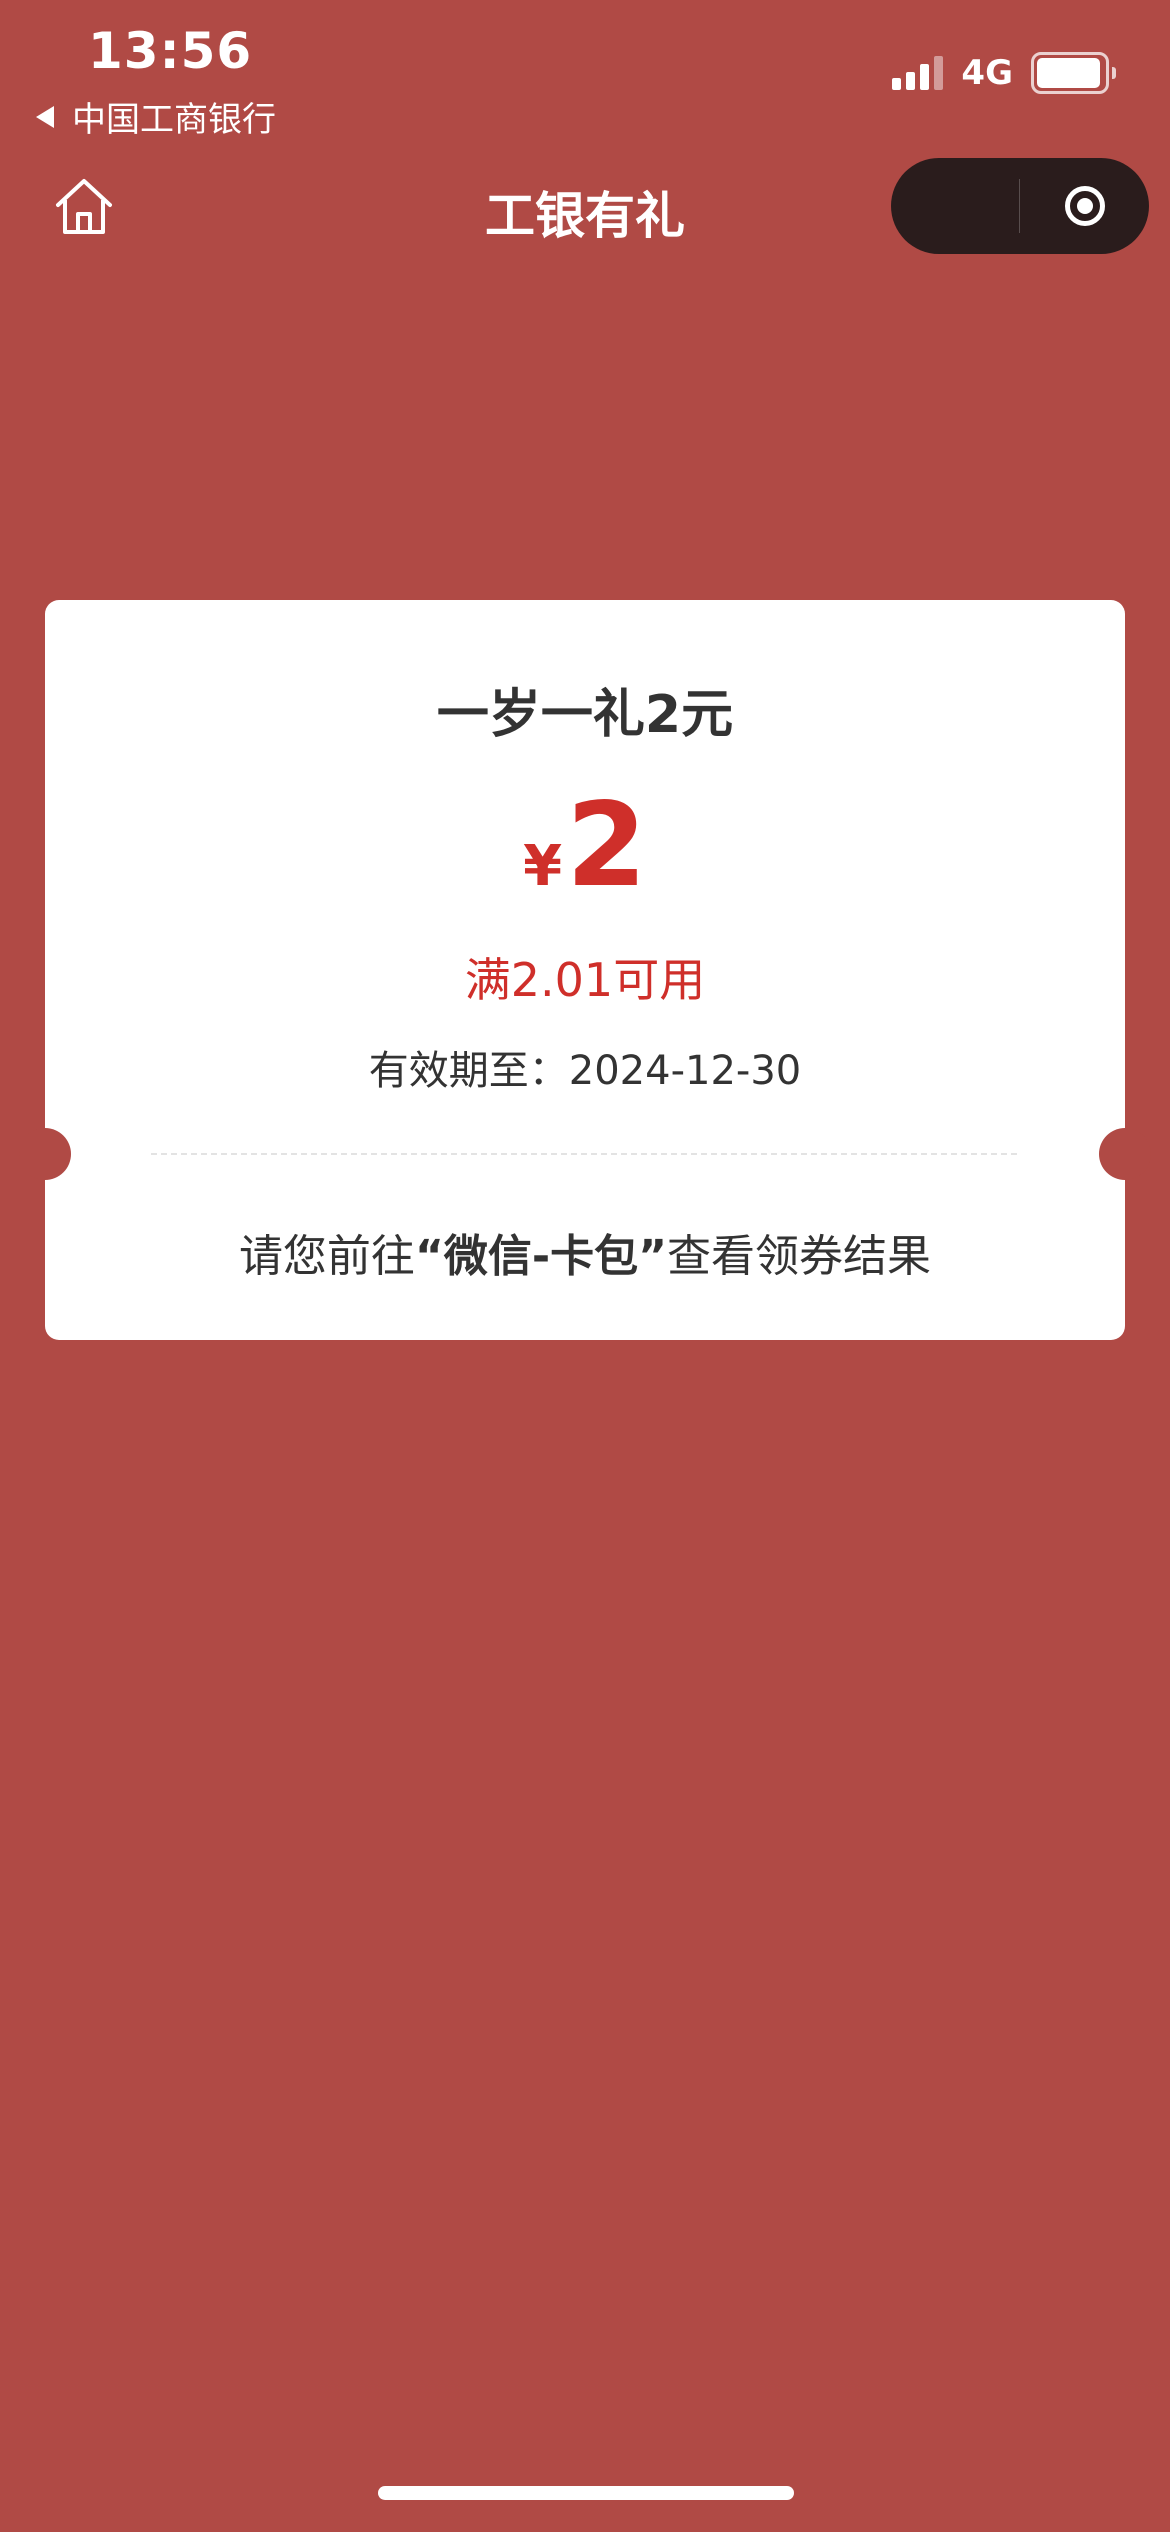 Image resolution: width=1170 pixels, height=2532 pixels. I want to click on currency-symbol: ¥, so click(543, 866).